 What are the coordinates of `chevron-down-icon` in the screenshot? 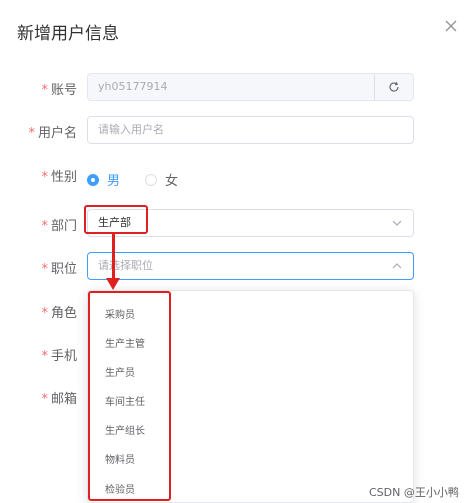 It's located at (397, 223).